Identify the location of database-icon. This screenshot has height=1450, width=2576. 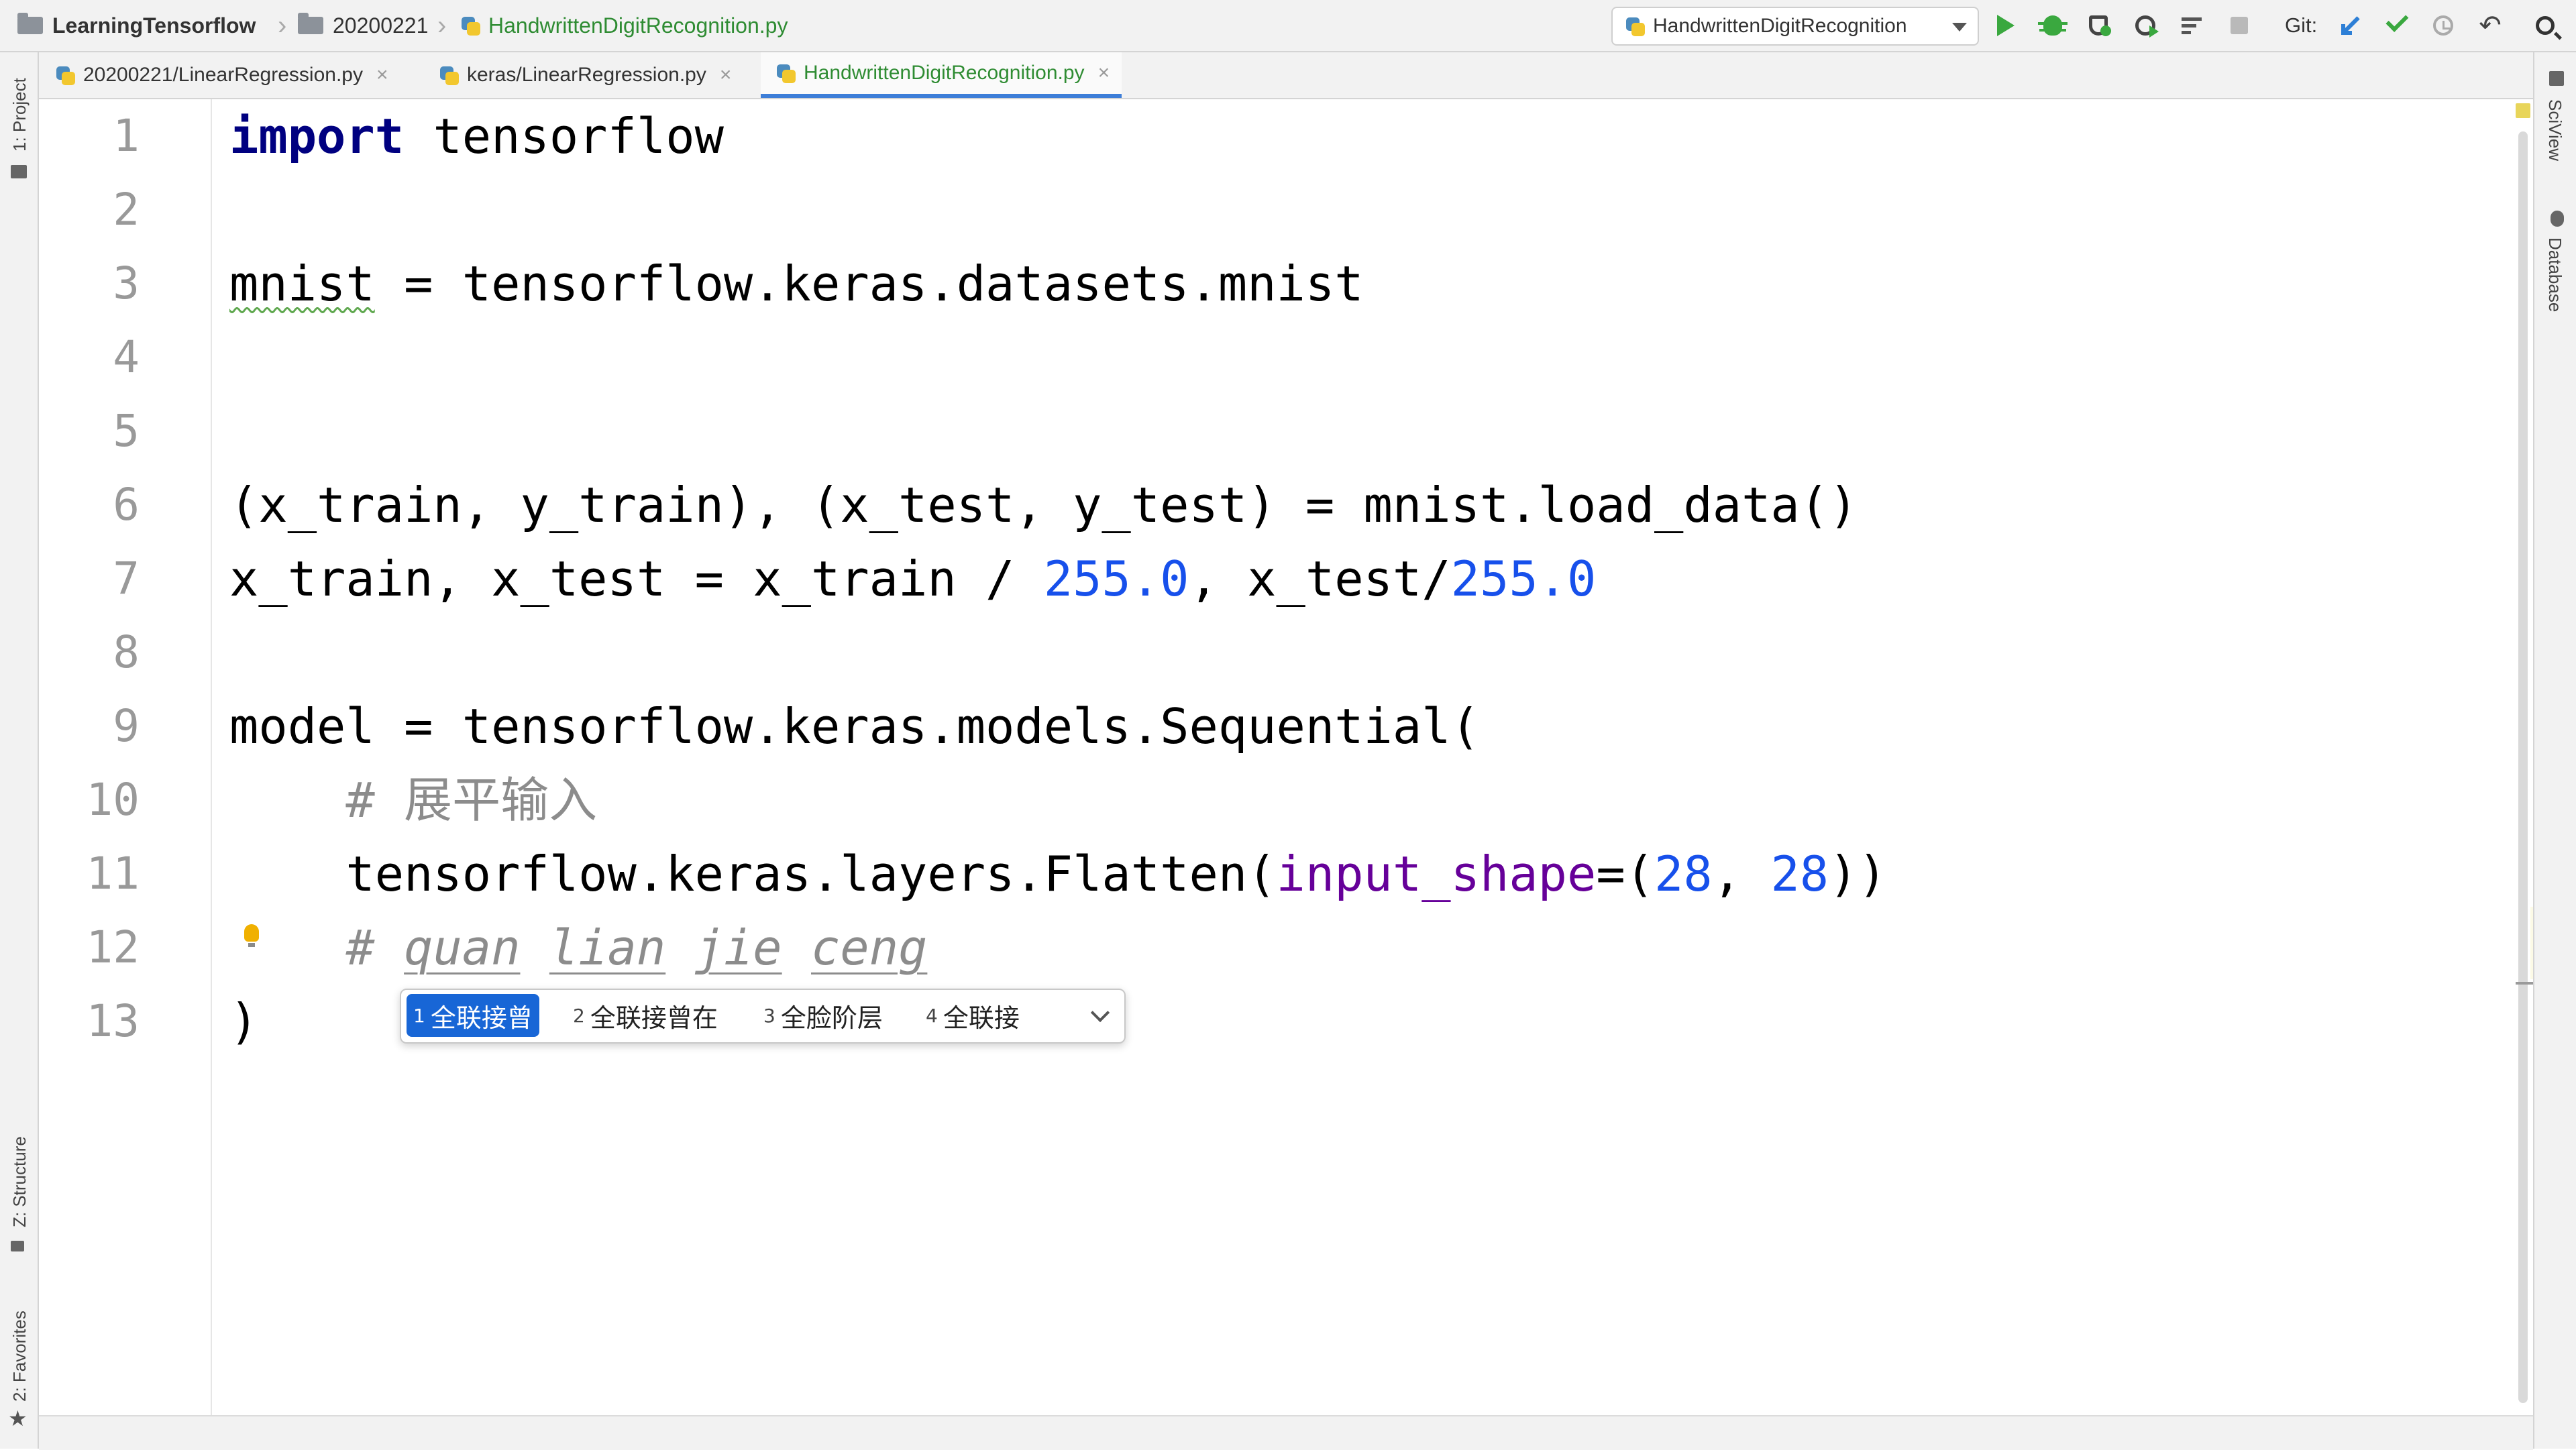
(2557, 219).